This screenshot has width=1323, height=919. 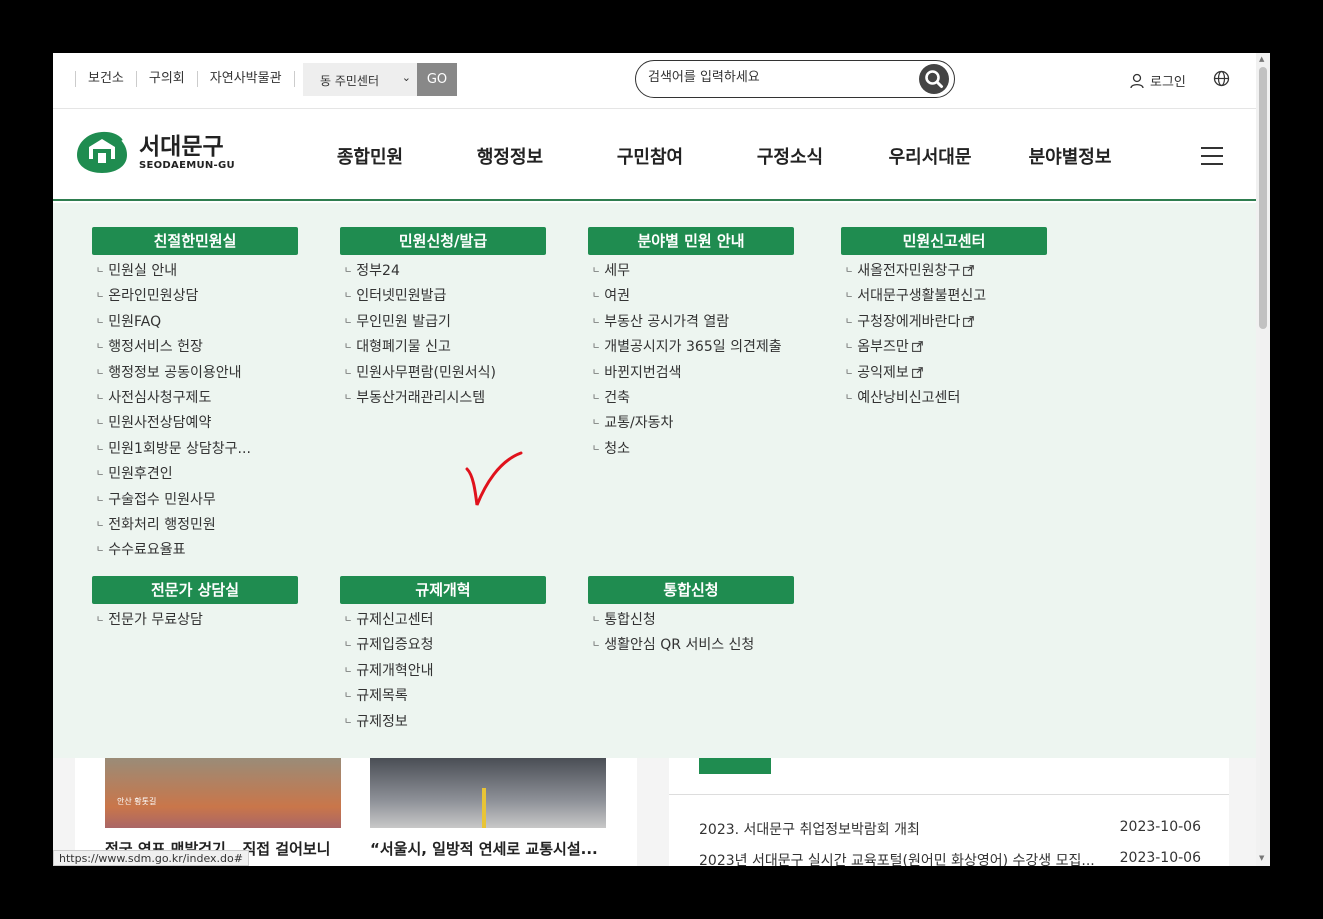 I want to click on menu-item: 전화처리 행정민원, so click(x=195, y=525).